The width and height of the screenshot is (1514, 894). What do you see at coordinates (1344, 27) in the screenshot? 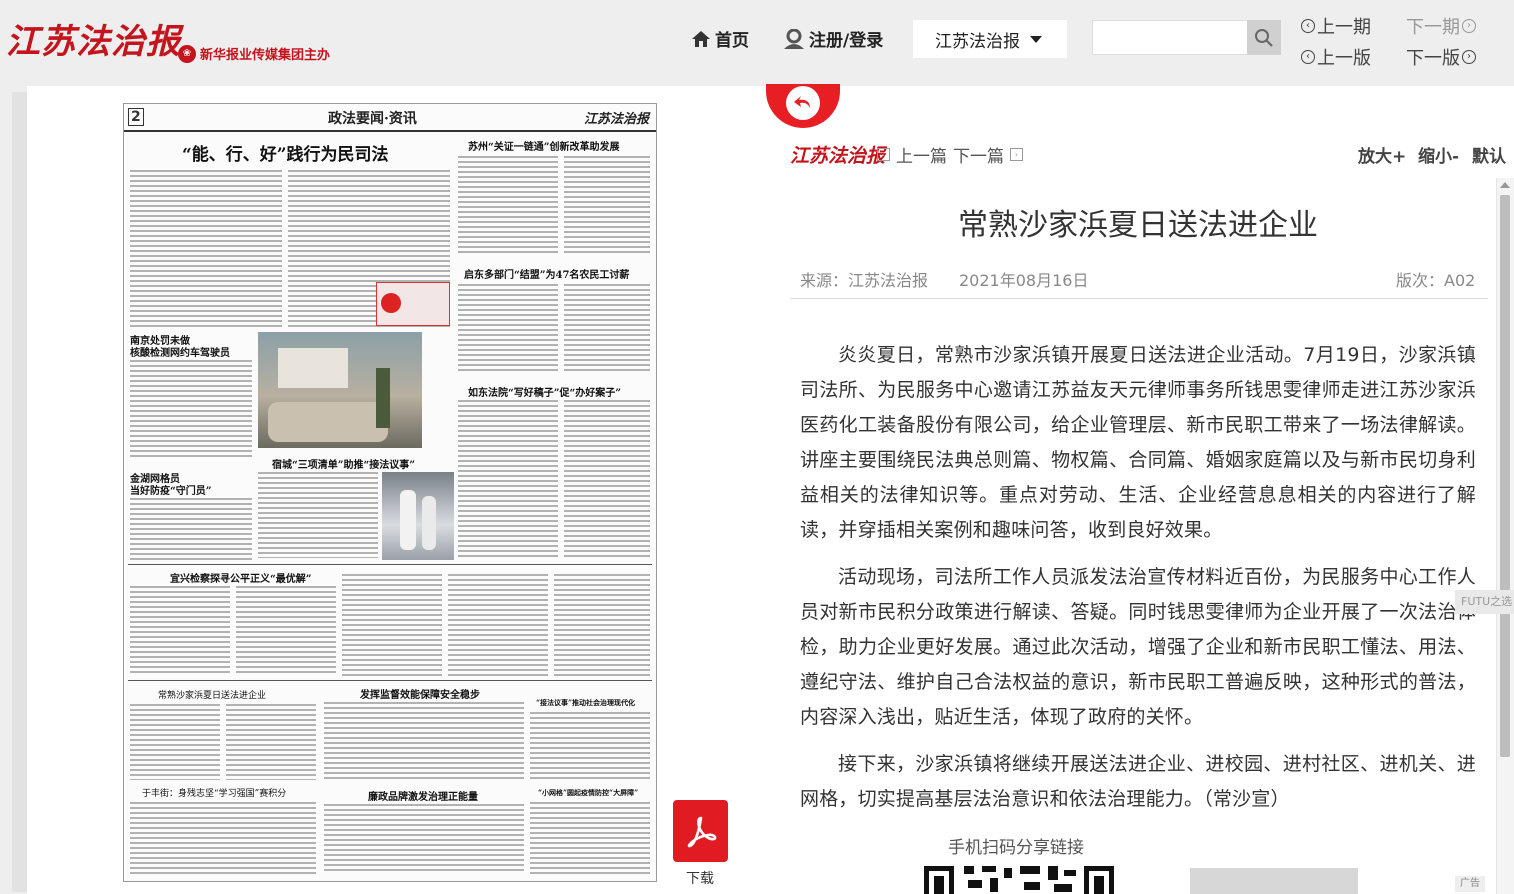
I see `prev-issue-label: 上一期` at bounding box center [1344, 27].